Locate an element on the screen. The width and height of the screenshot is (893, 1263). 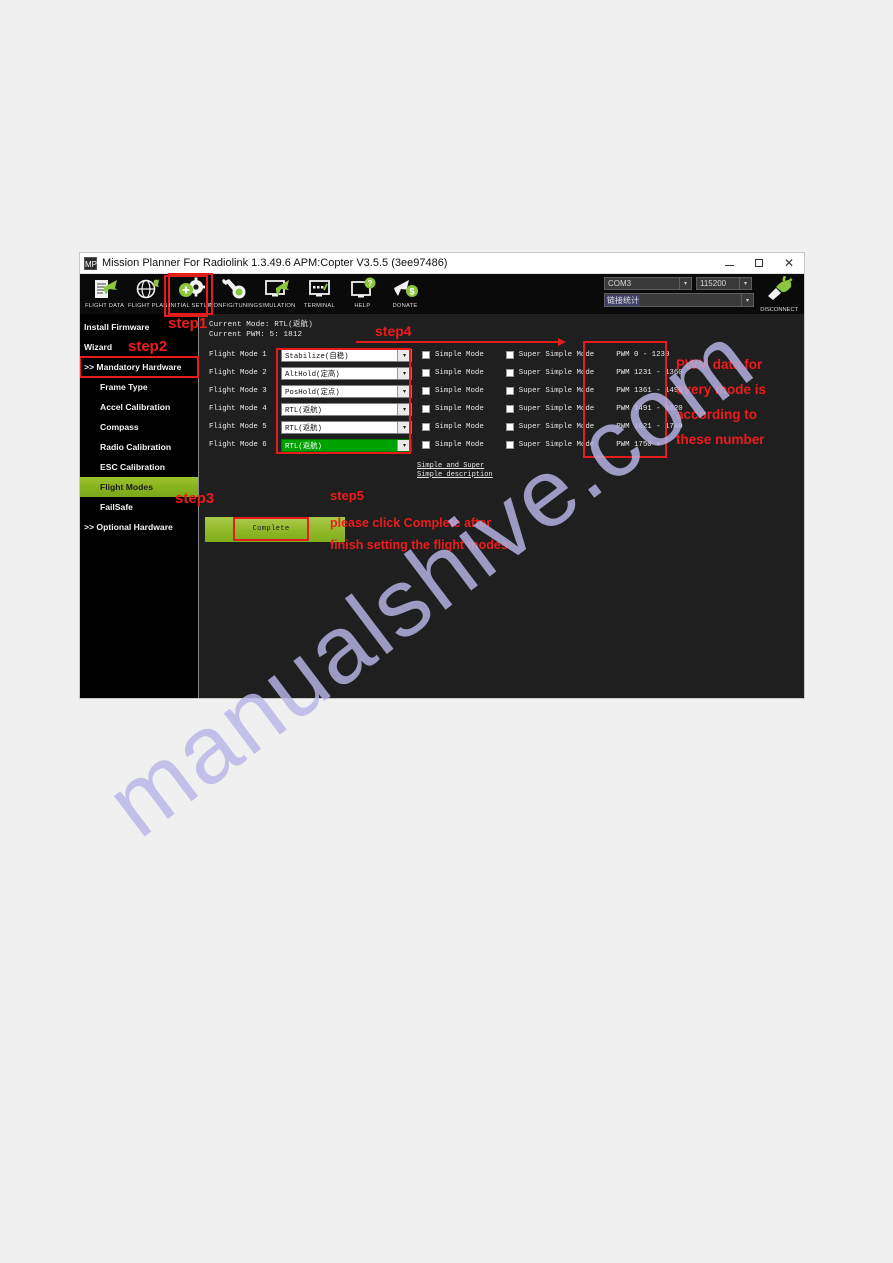
annotation-step4: step4 is located at coordinates (393, 331).